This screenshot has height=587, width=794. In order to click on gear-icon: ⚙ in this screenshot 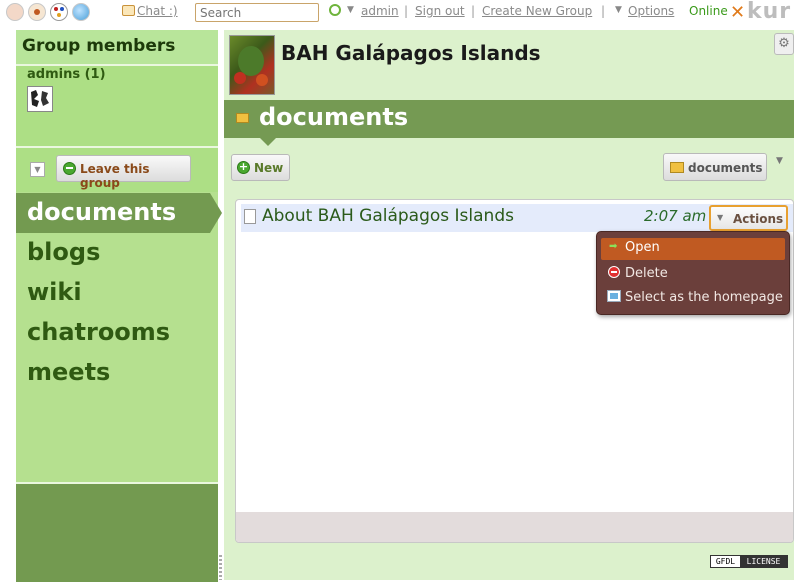, I will do `click(784, 44)`.